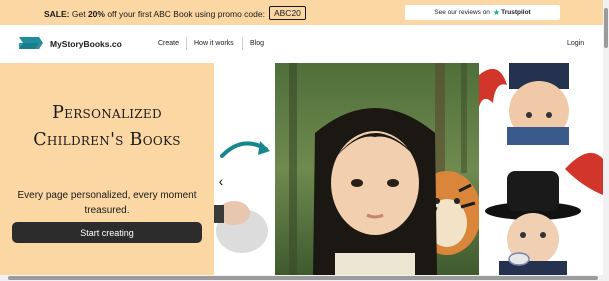 This screenshot has height=281, width=609. Describe the element at coordinates (31, 43) in the screenshot. I see `book-logo-icon` at that location.